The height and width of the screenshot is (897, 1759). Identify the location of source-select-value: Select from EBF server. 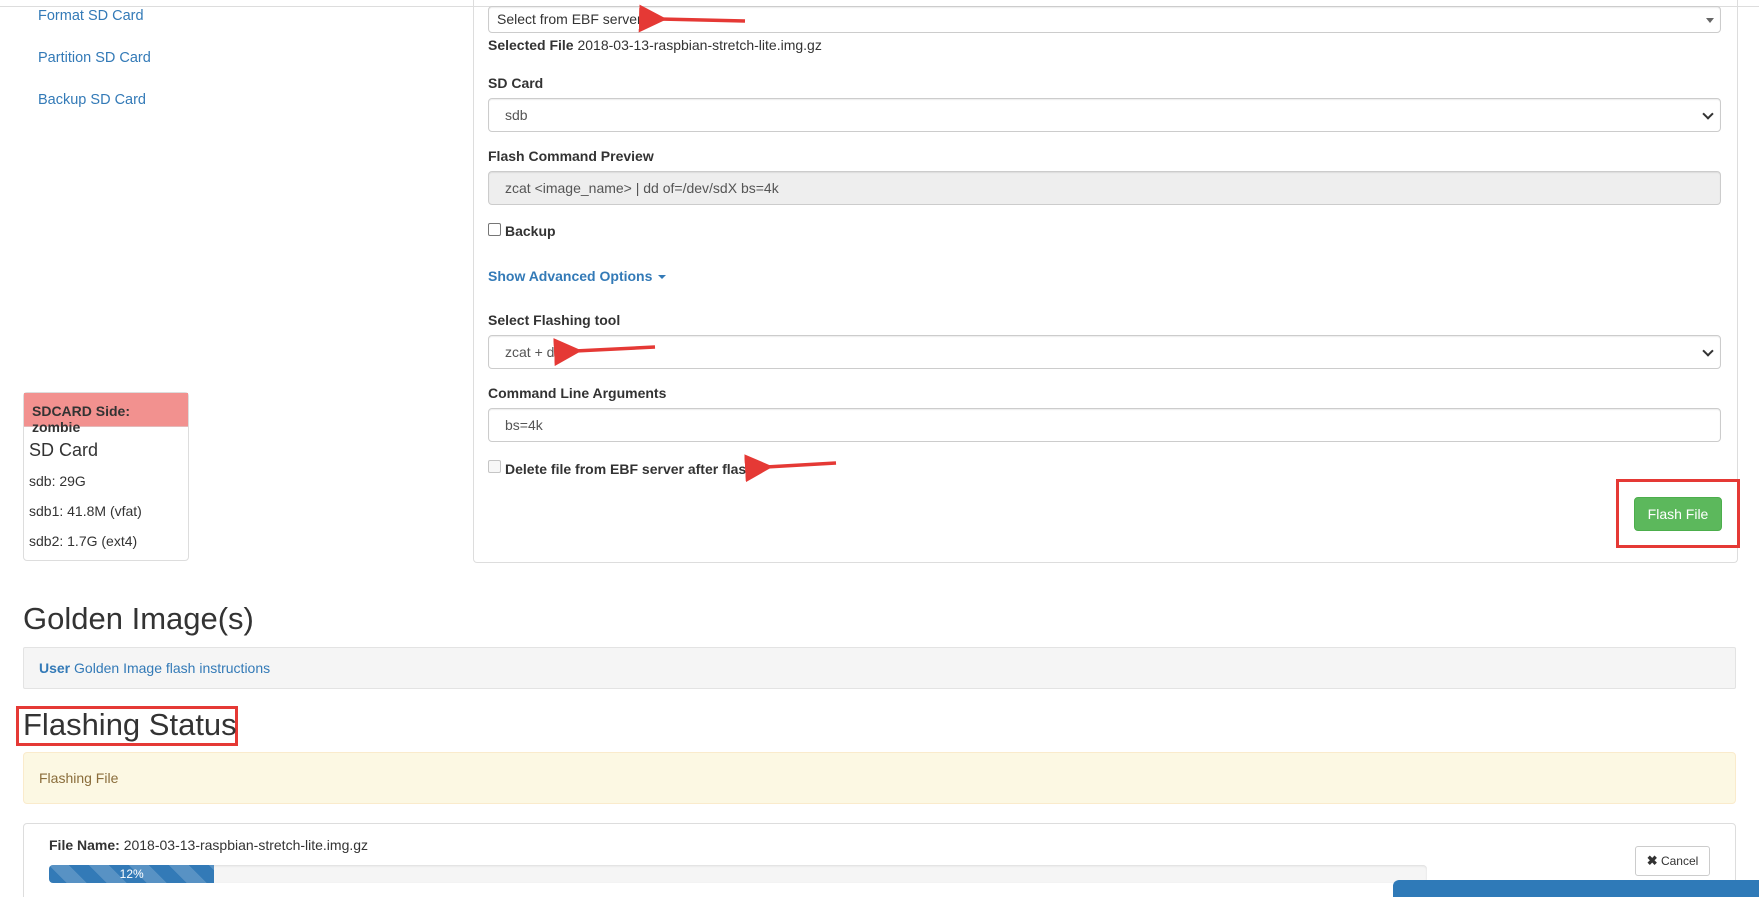
(569, 19).